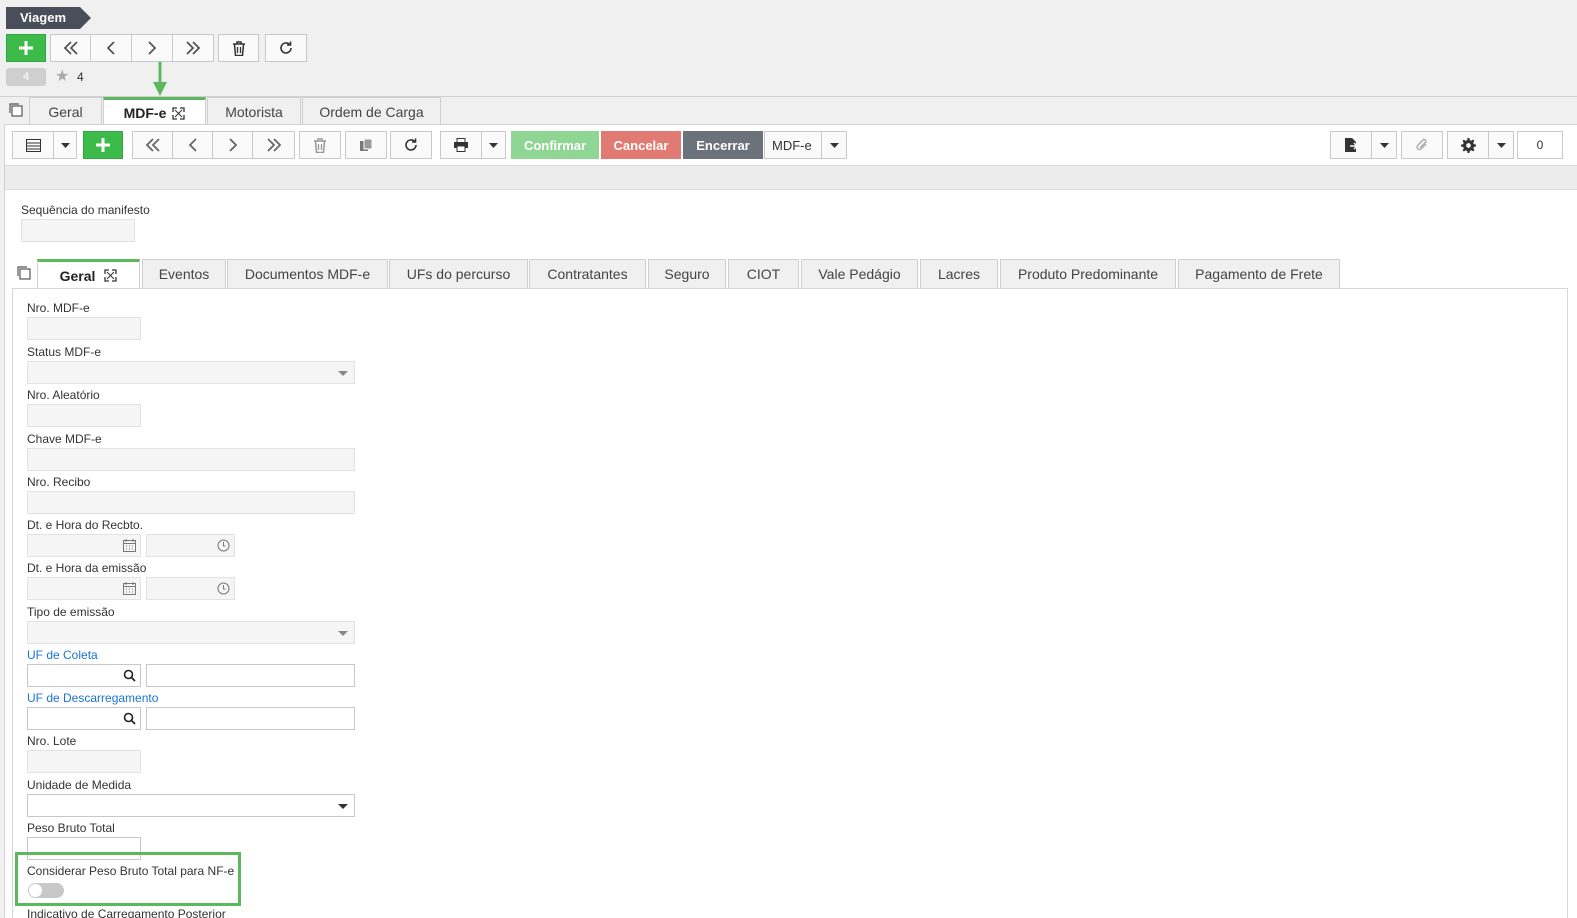  I want to click on print-button, so click(461, 145).